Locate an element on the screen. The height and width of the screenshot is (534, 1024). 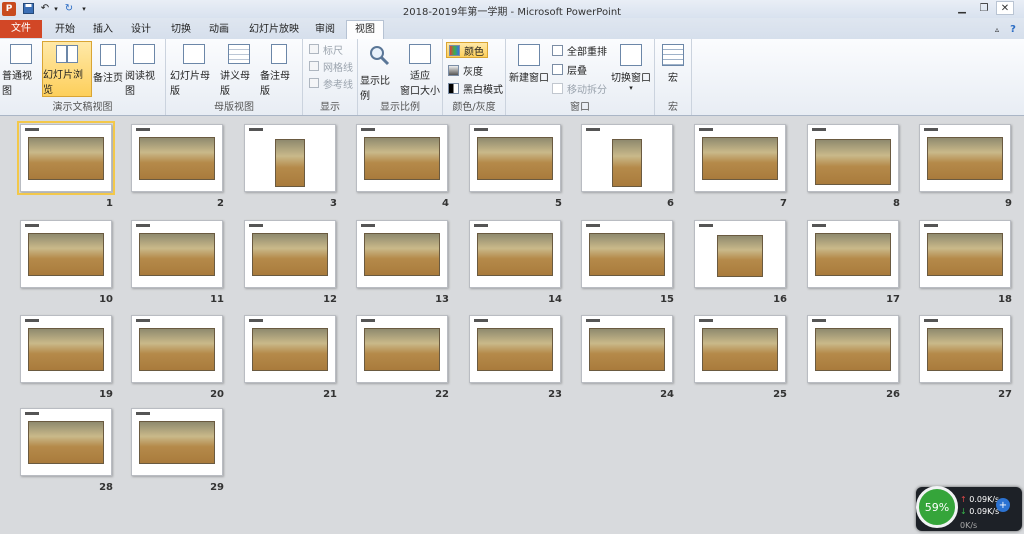
tab-home: 开始 is located at coordinates (65, 29).